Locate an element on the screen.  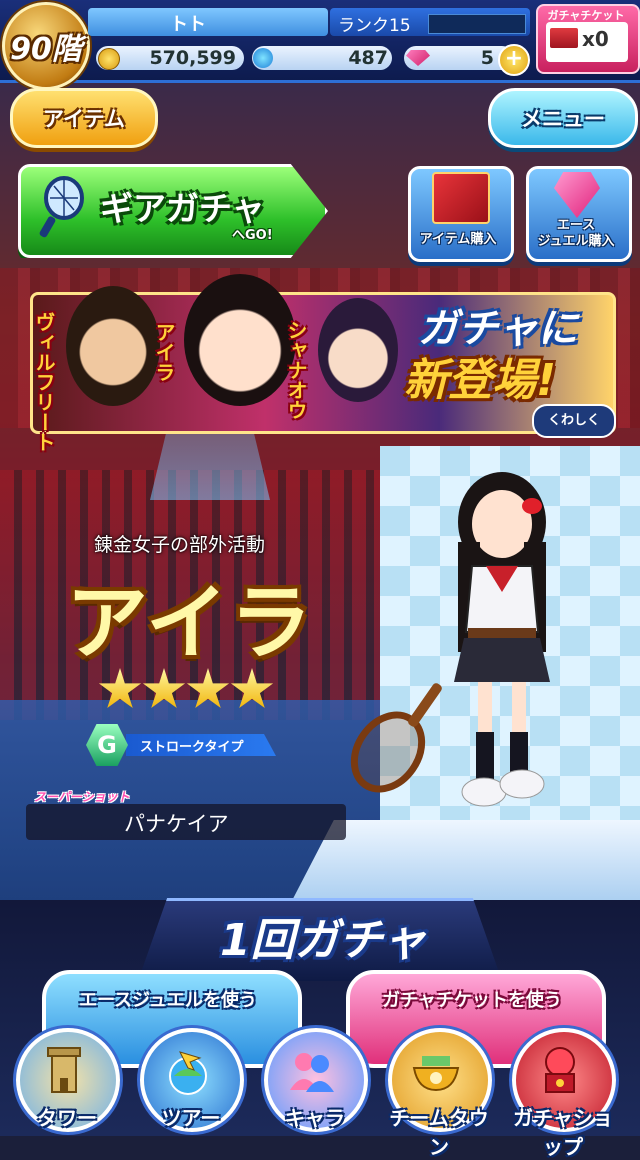
use-gacha-ticket-label: ガチャチケットを使う is located at coordinates (472, 1000).